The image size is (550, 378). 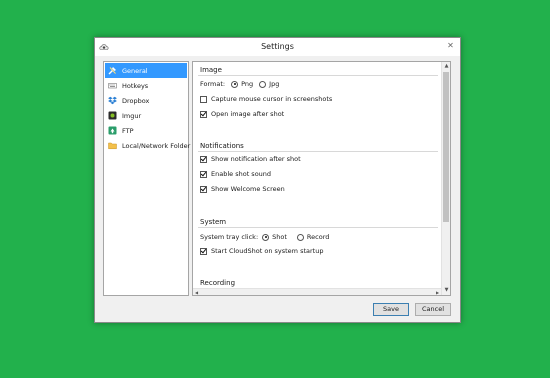 I want to click on sidebar-item-hotkeys: Hotkeys, so click(x=146, y=85).